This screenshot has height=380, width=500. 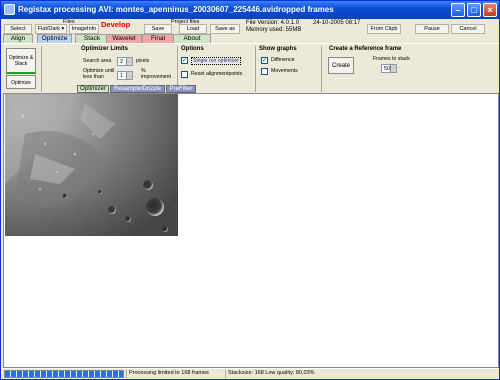 I want to click on moon-surface-image, so click(x=91, y=165).